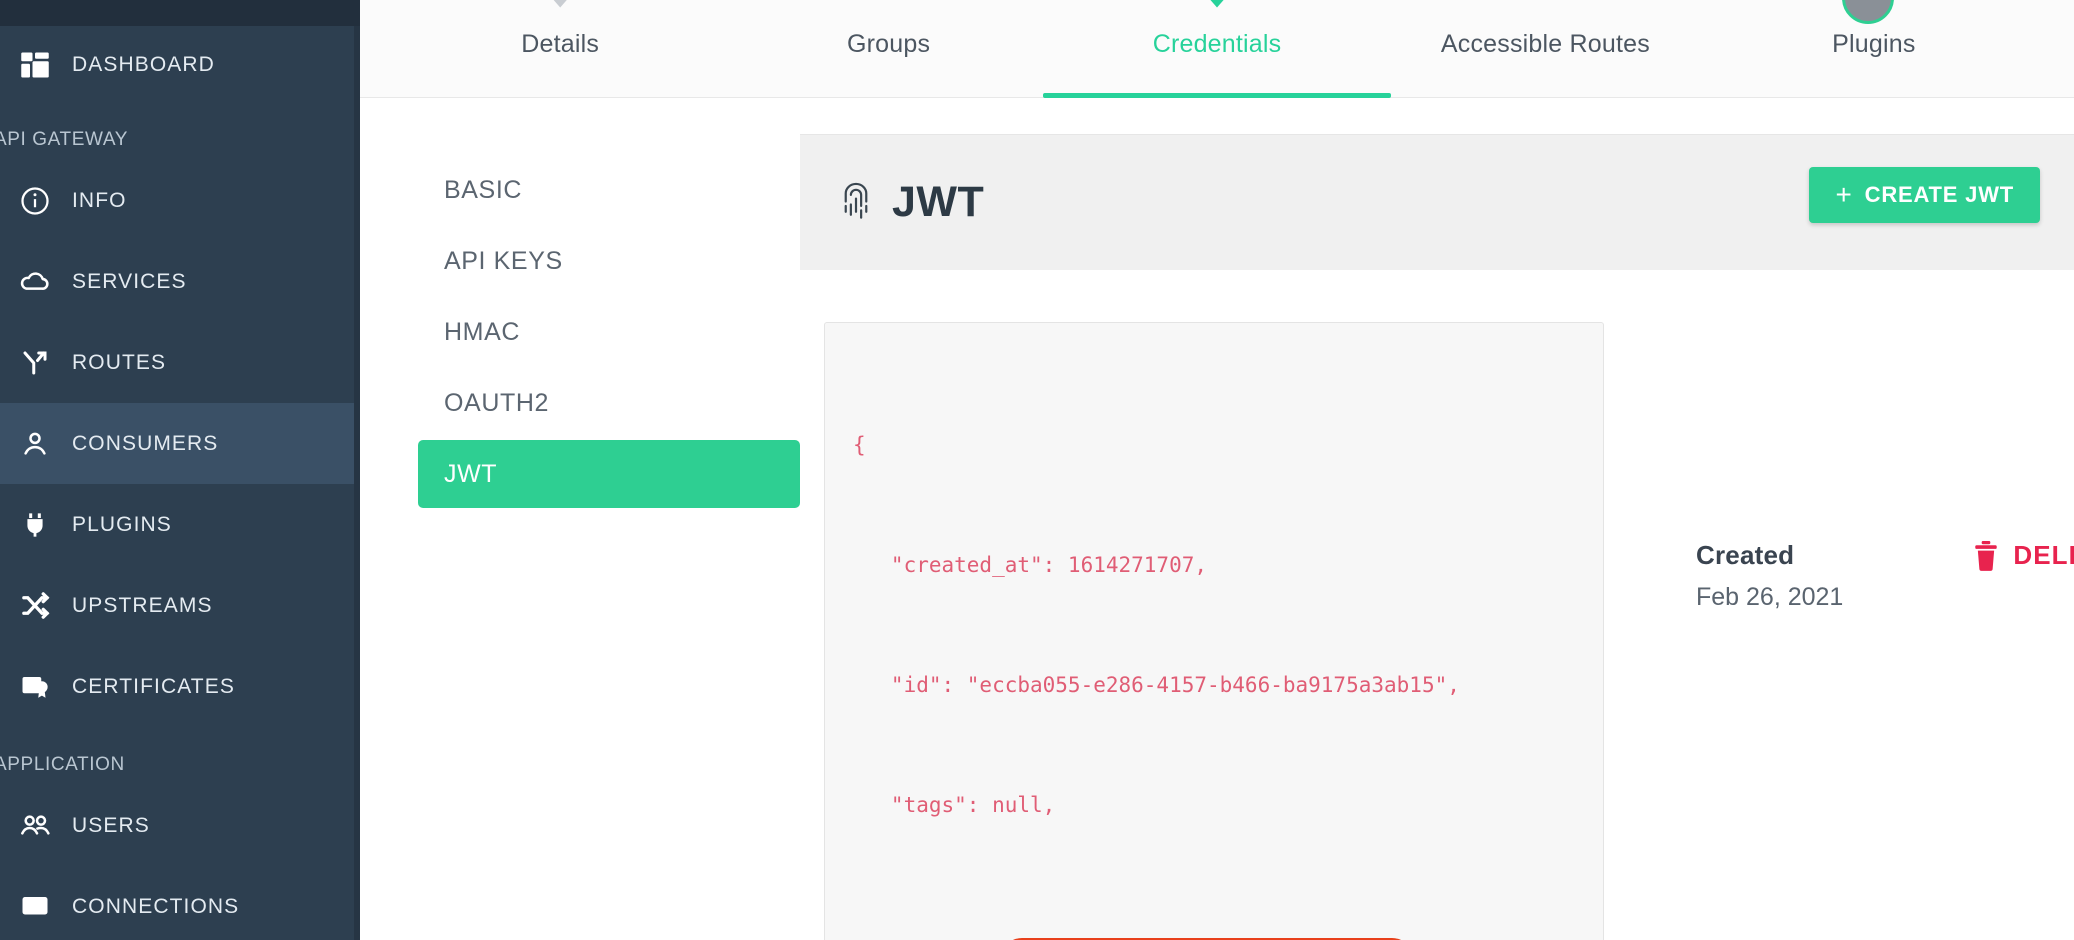 Image resolution: width=2074 pixels, height=940 pixels. What do you see at coordinates (609, 190) in the screenshot?
I see `credential-type-basic: BASIC` at bounding box center [609, 190].